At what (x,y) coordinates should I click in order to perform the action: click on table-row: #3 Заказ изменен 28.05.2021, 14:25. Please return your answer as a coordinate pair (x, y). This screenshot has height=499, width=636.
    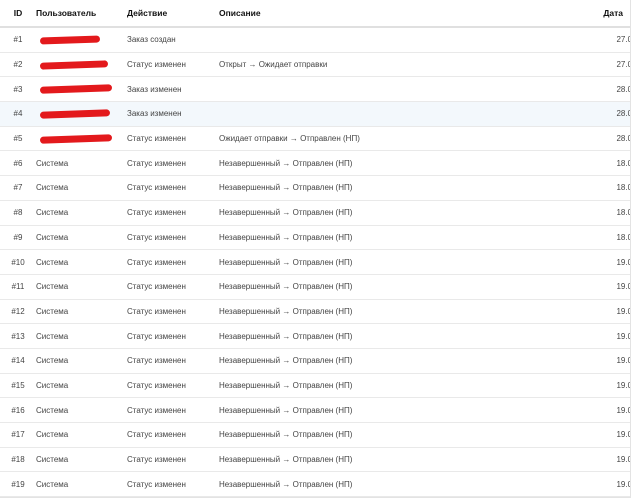
    Looking at the image, I should click on (315, 89).